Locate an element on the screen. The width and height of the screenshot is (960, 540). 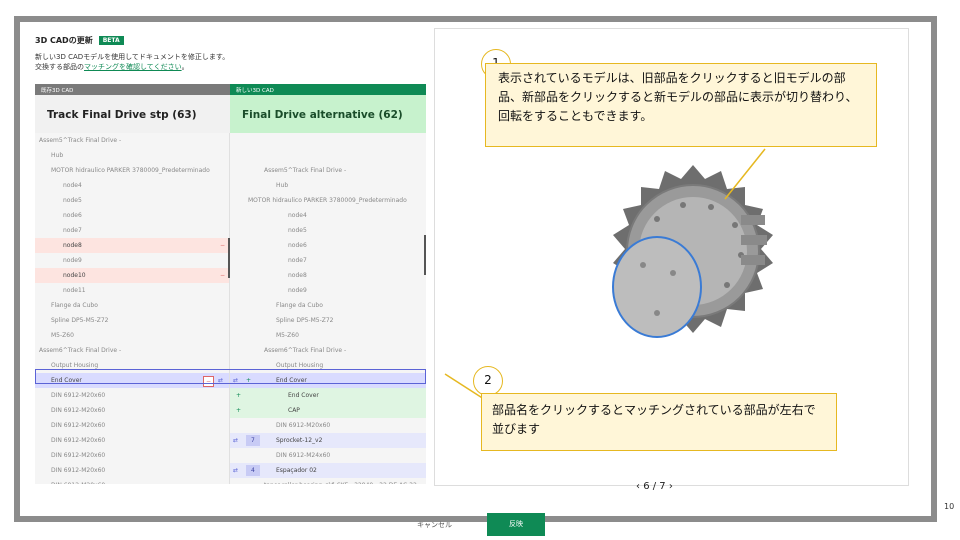
old-tree-row: Hub is located at coordinates (132, 155).